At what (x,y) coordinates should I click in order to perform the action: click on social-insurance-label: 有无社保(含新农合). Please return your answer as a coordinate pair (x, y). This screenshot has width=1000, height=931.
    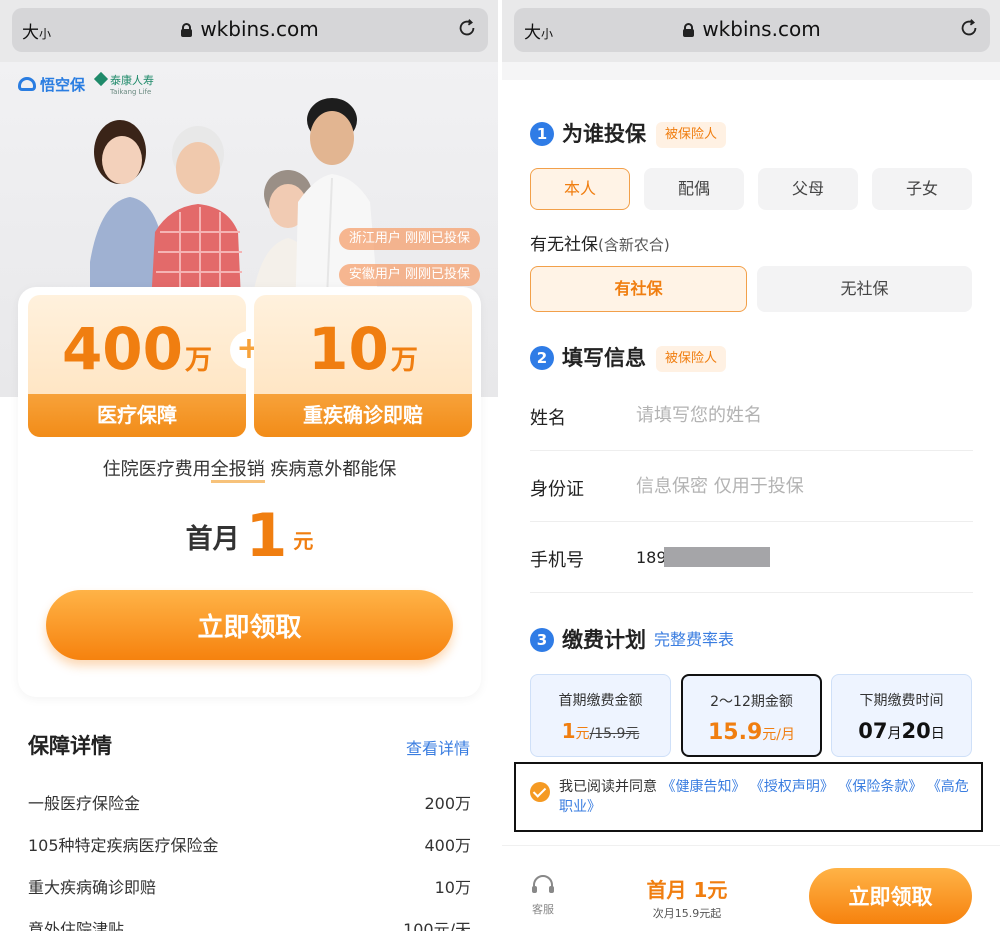
    Looking at the image, I should click on (600, 245).